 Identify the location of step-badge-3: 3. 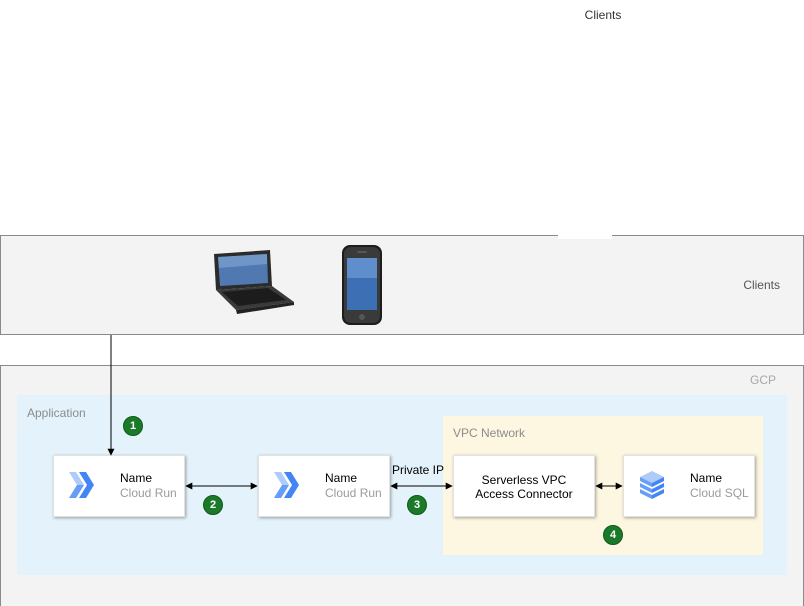
(417, 505).